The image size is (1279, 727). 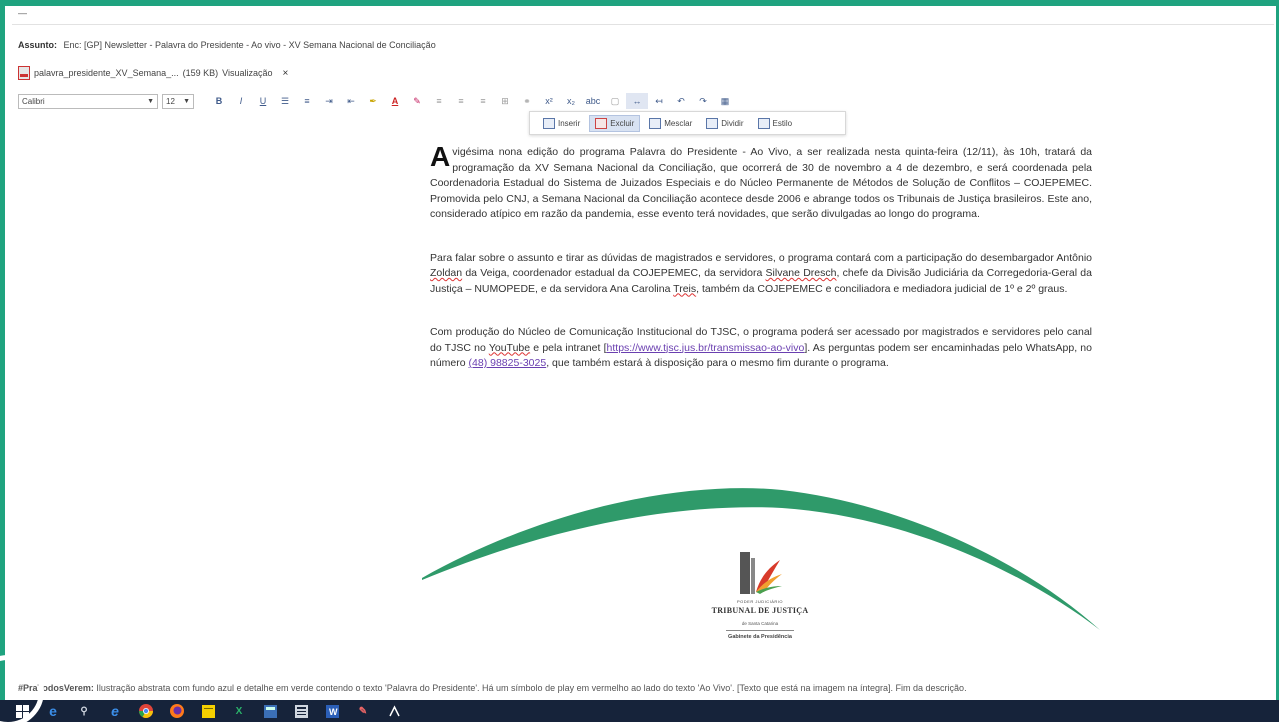 I want to click on italic-button: I, so click(x=241, y=101).